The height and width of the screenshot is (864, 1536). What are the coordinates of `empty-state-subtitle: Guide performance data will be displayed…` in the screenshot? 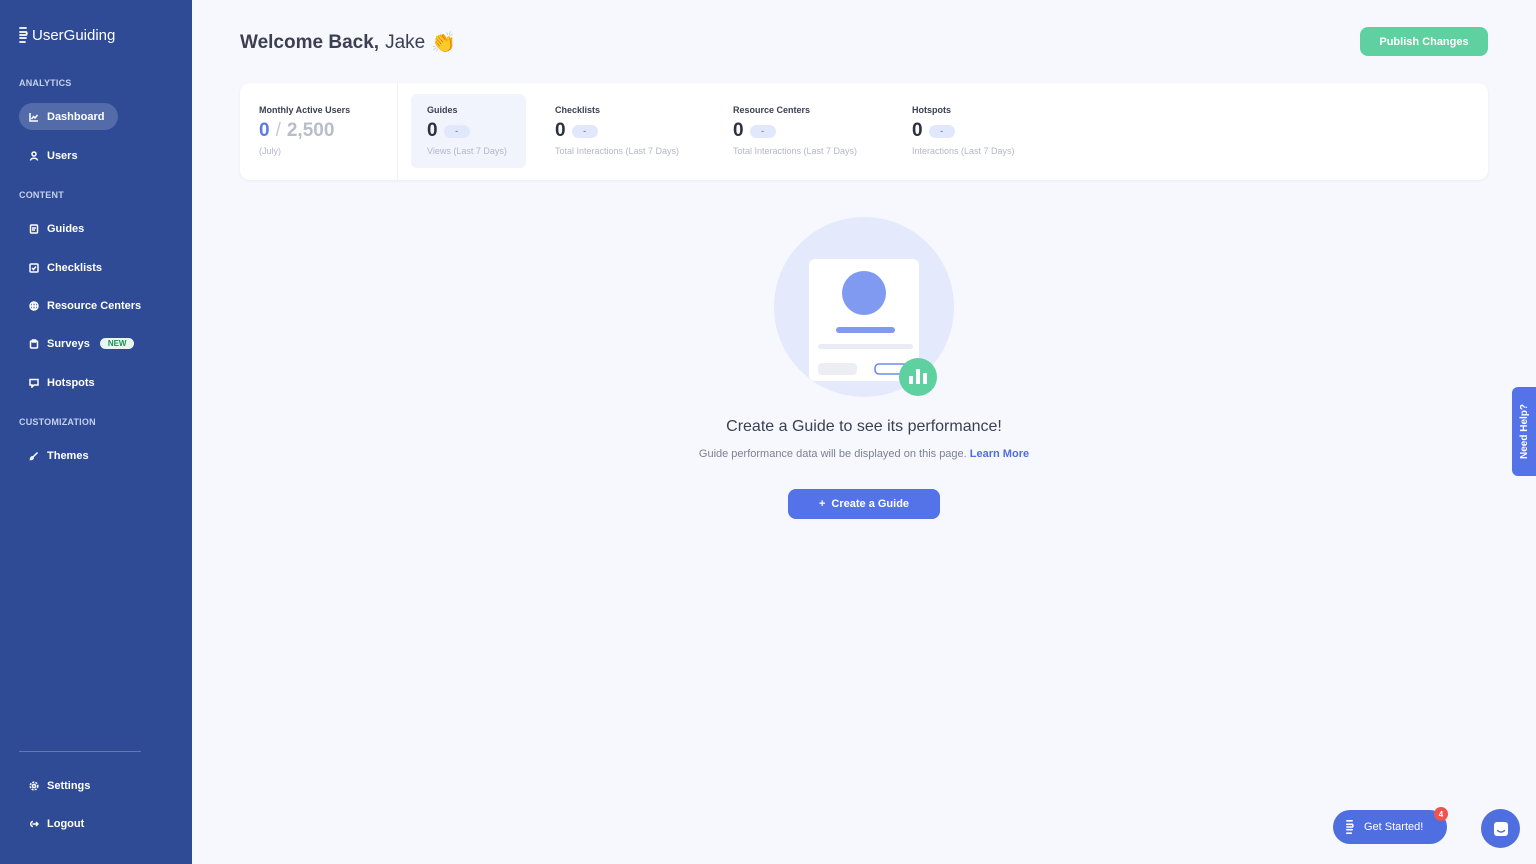 It's located at (768, 454).